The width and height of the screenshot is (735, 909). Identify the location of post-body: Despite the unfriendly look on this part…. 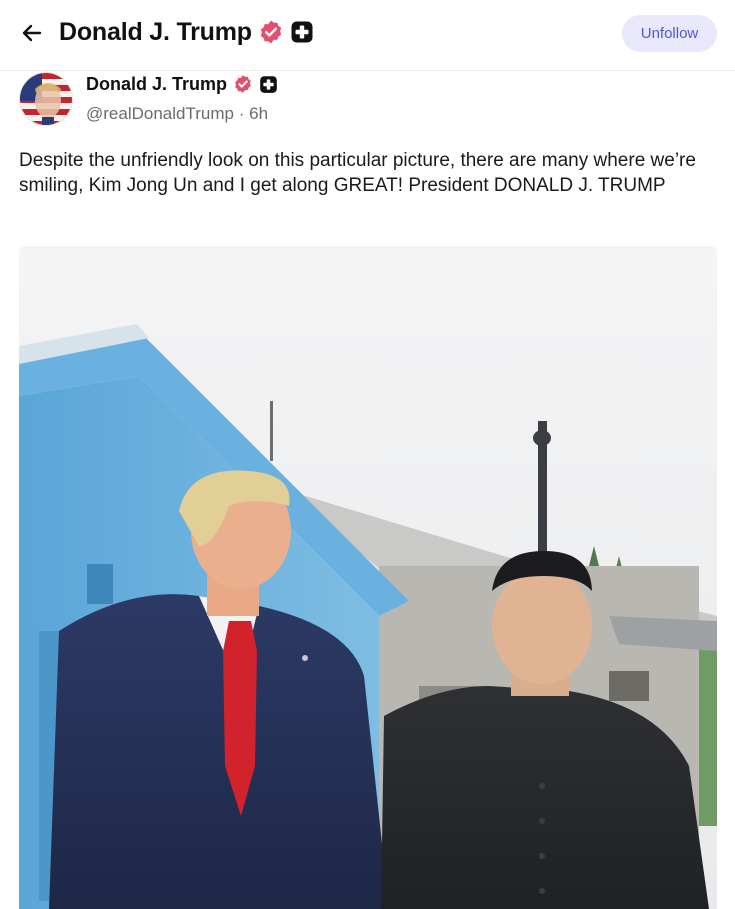
(357, 173).